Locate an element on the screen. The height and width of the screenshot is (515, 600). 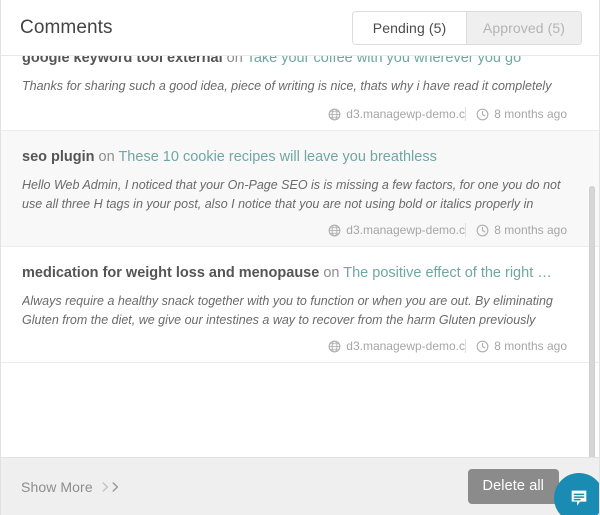
tab-approved: Approved (5) is located at coordinates (524, 27).